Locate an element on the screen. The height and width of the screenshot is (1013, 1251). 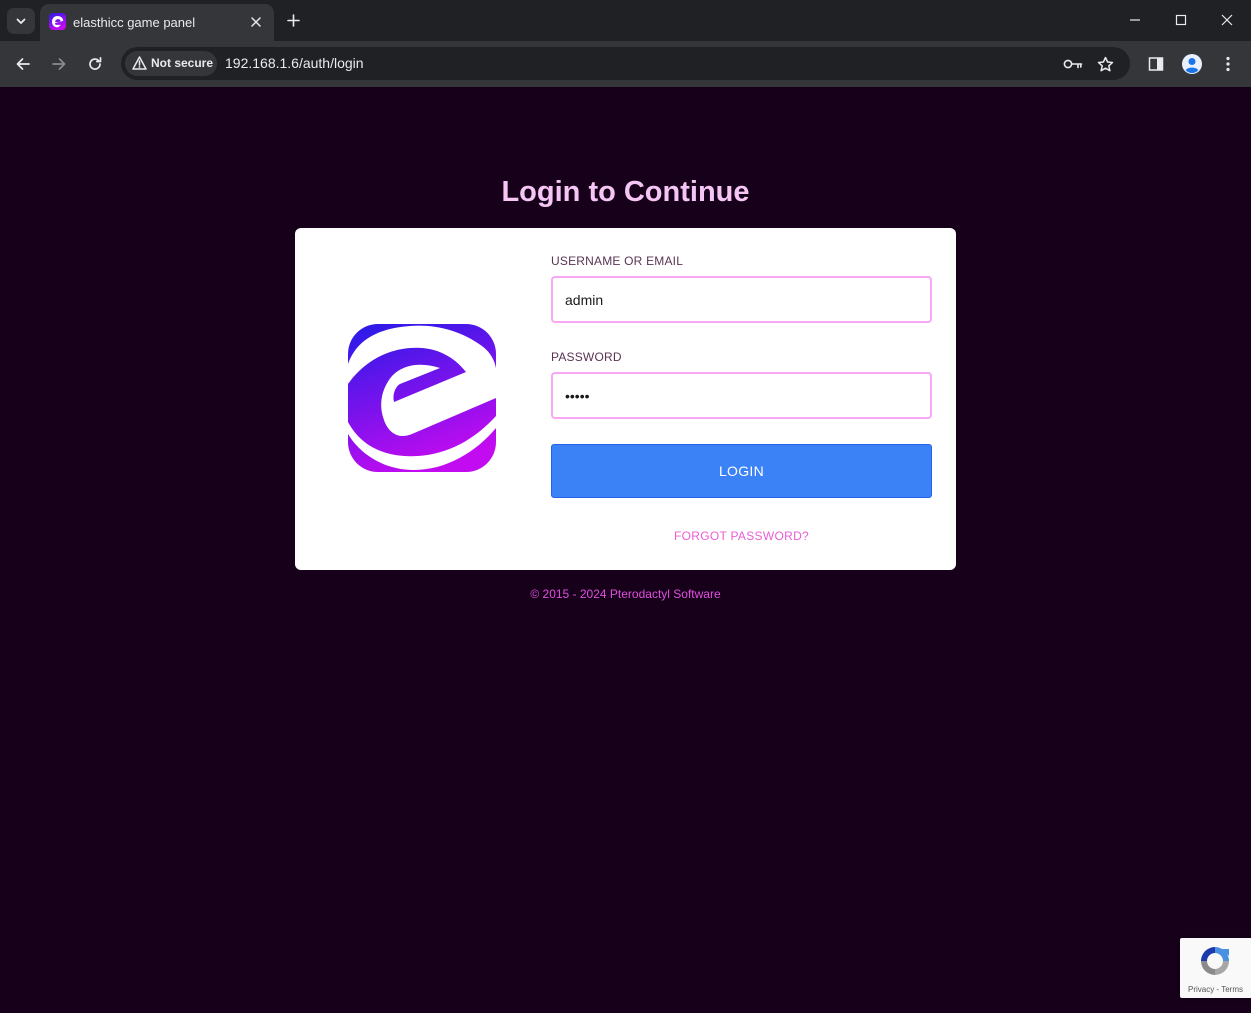
browser-tab: elasthicc game panel is located at coordinates (157, 22).